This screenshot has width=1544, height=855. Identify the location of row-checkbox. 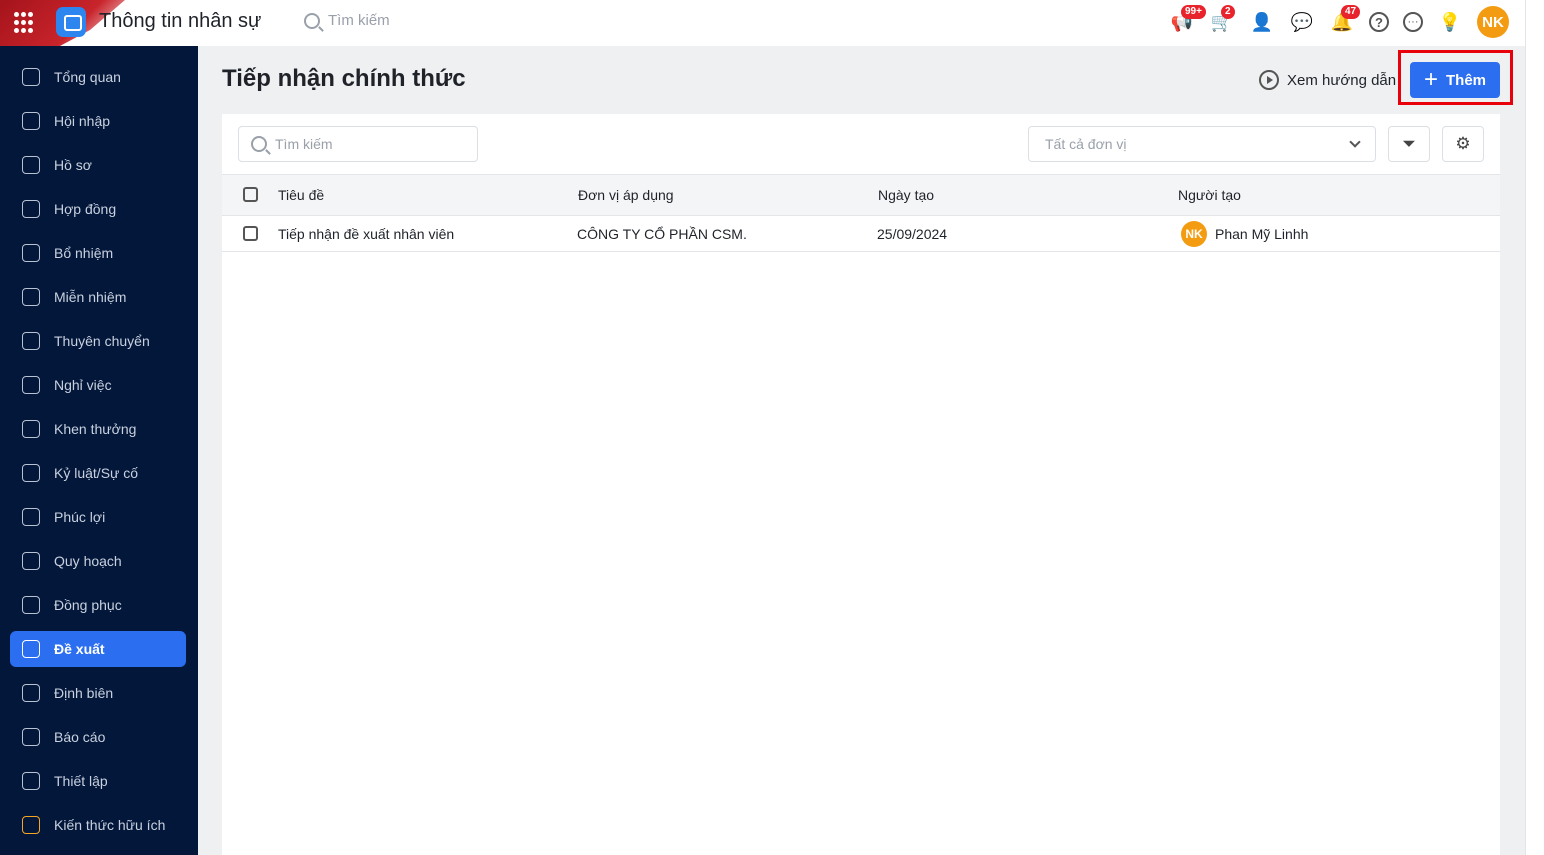
(250, 233).